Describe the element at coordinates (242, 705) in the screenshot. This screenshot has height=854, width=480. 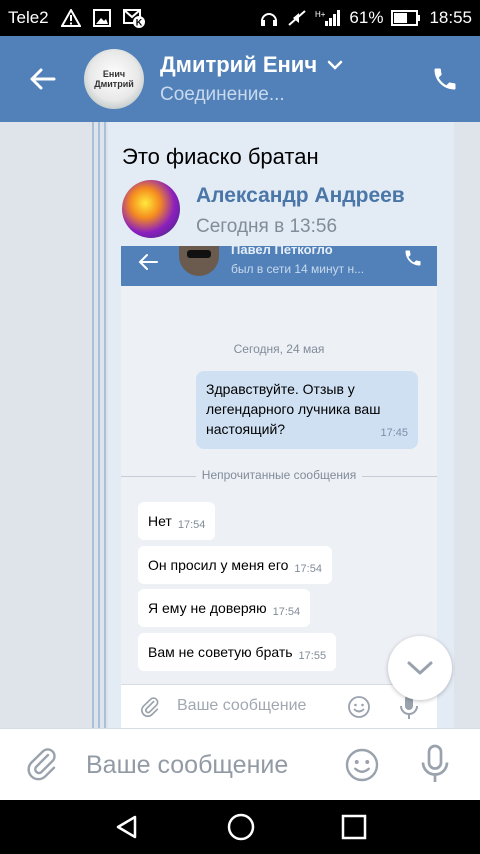
I see `embedded-input-placeholder: Ваше сообщение` at that location.